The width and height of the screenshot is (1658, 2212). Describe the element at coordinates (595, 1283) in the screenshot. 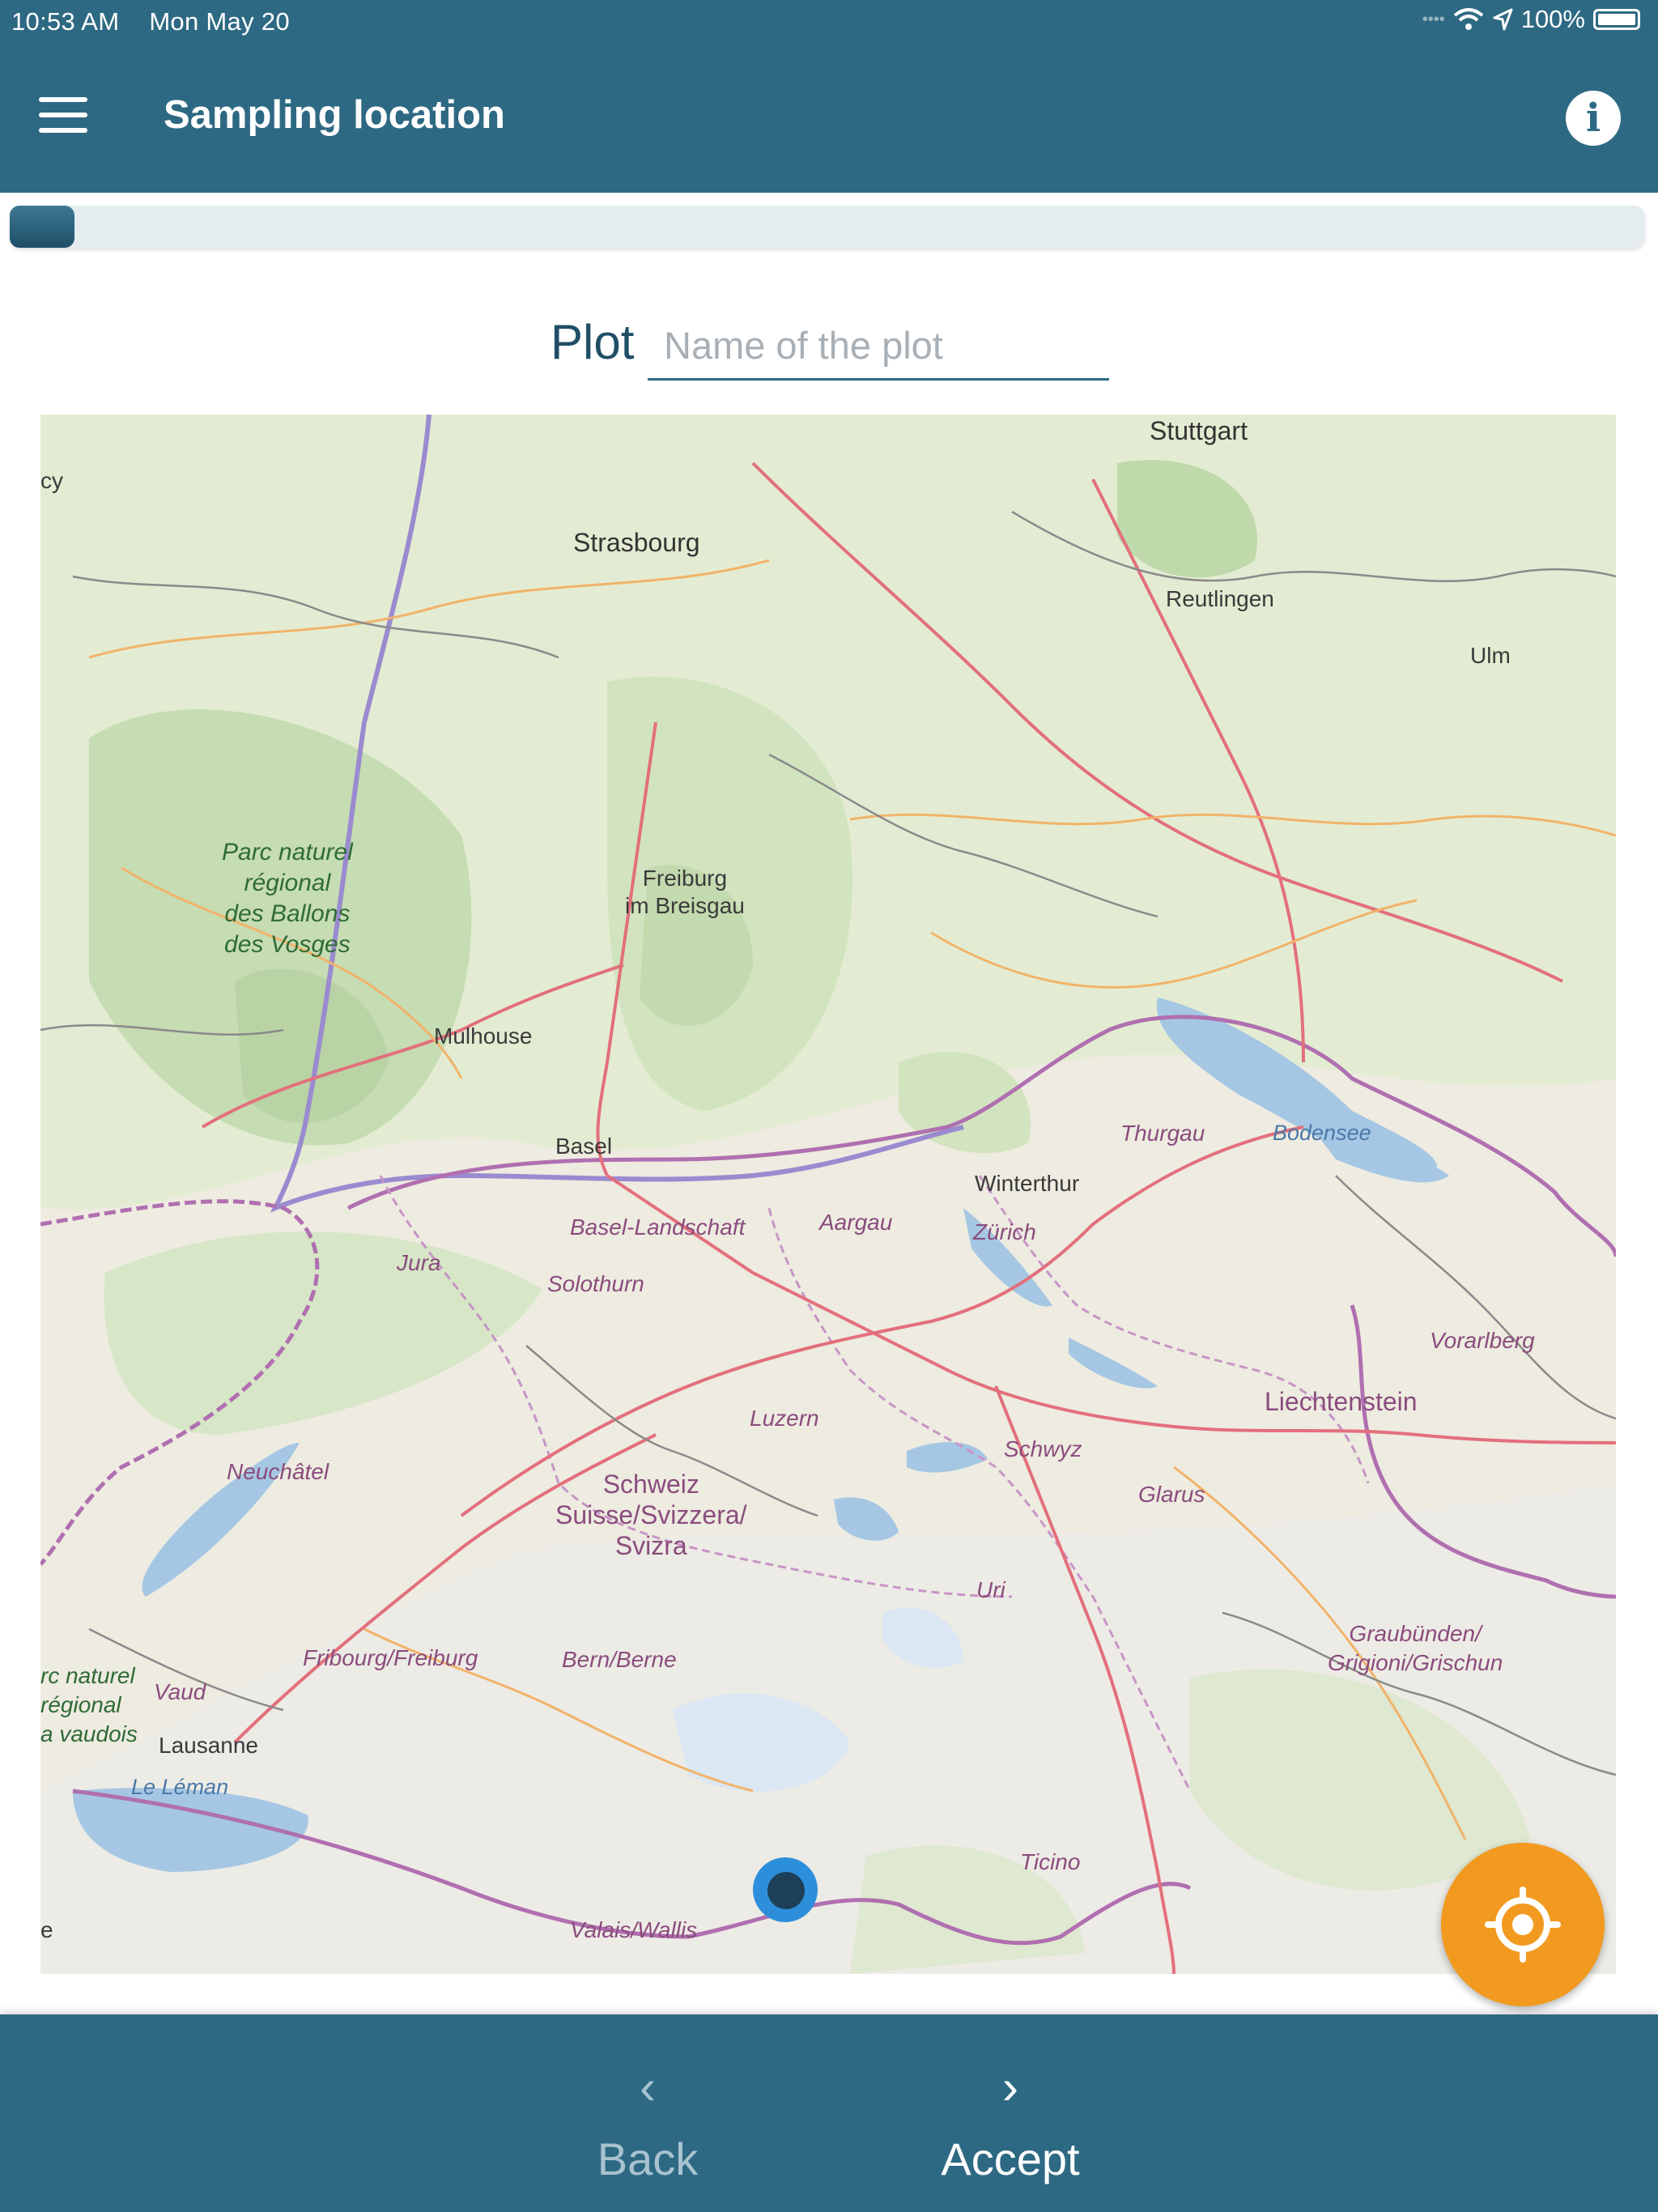

I see `map-label-solothurn: Solothurn` at that location.